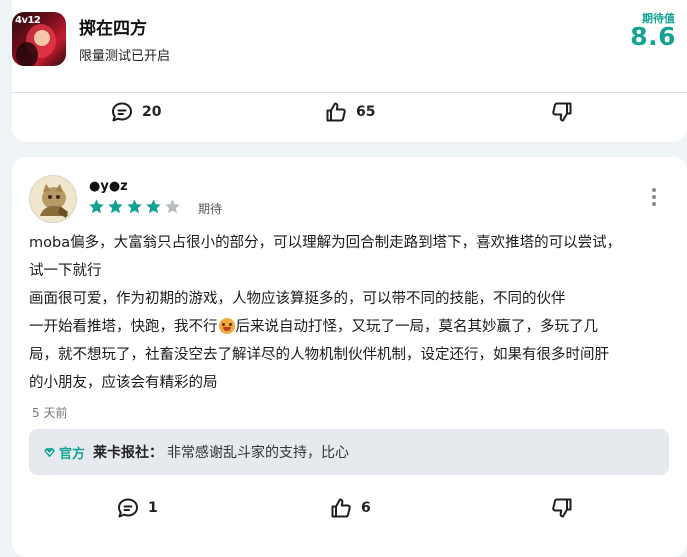 This screenshot has width=687, height=557. I want to click on top-actions: 20 65, so click(349, 112).